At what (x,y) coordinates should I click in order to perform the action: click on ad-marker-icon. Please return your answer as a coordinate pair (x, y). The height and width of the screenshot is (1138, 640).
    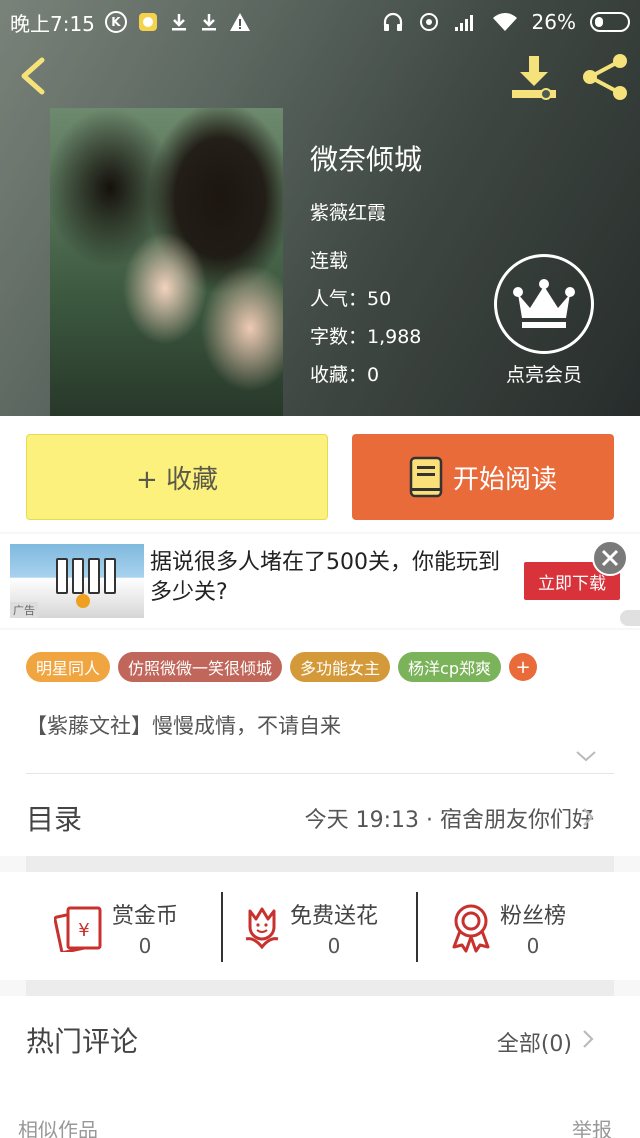
    Looking at the image, I should click on (630, 618).